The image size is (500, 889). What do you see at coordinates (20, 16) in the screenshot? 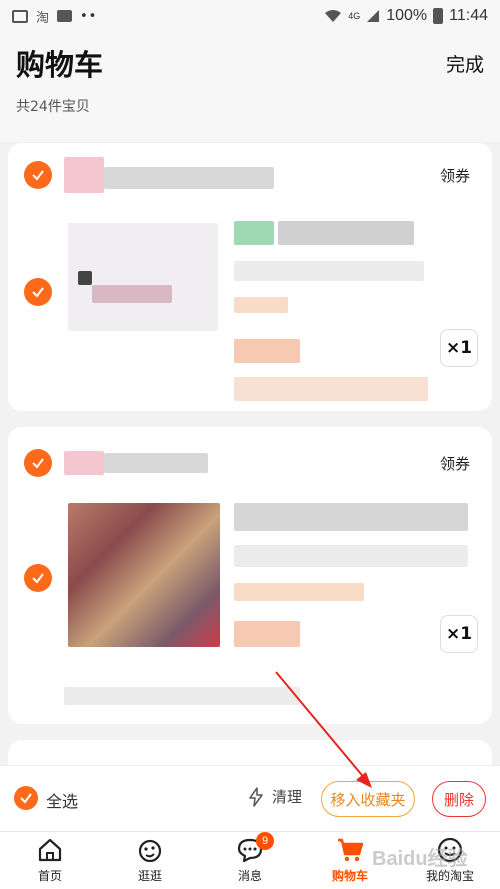
I see `gallery-icon` at bounding box center [20, 16].